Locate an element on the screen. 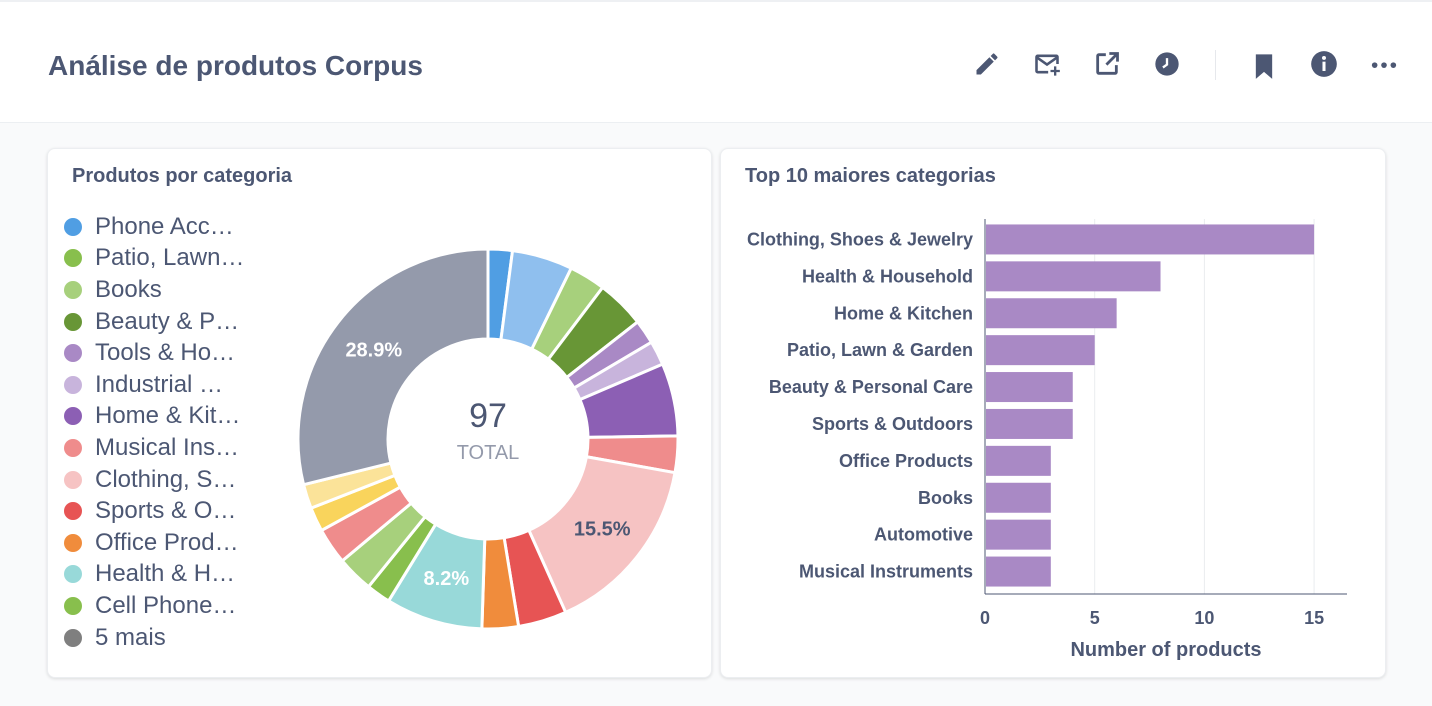 The width and height of the screenshot is (1432, 706). clock-icon is located at coordinates (1167, 64).